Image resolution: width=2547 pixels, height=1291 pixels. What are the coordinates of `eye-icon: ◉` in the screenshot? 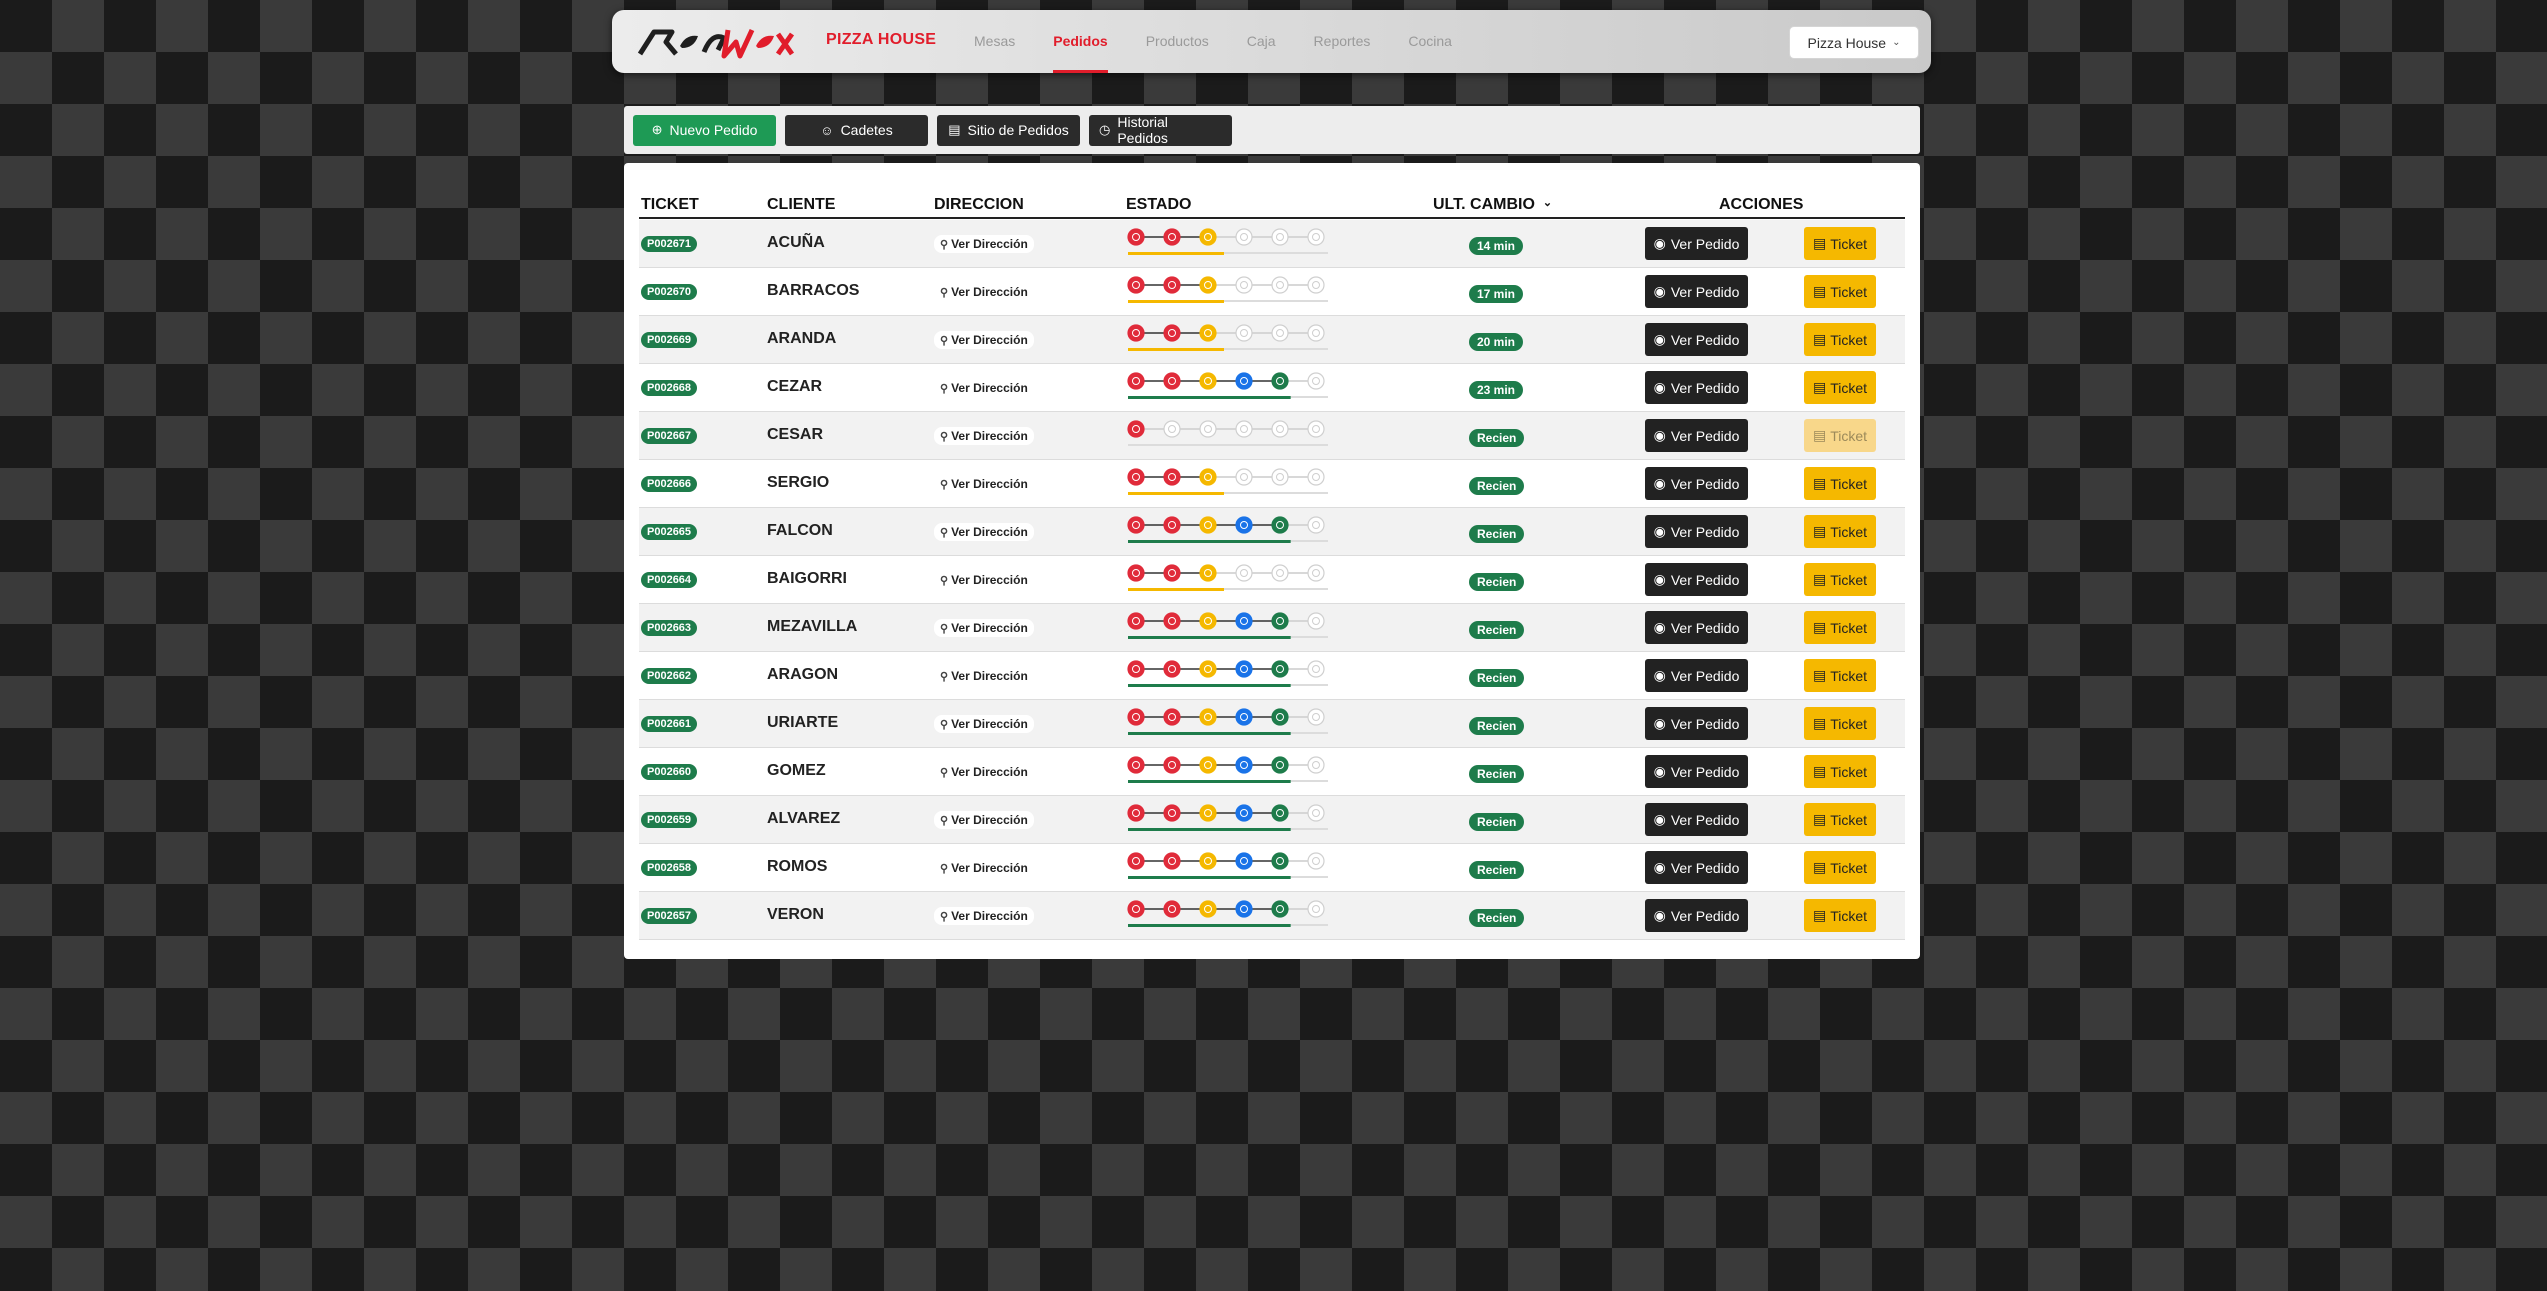 It's located at (1659, 483).